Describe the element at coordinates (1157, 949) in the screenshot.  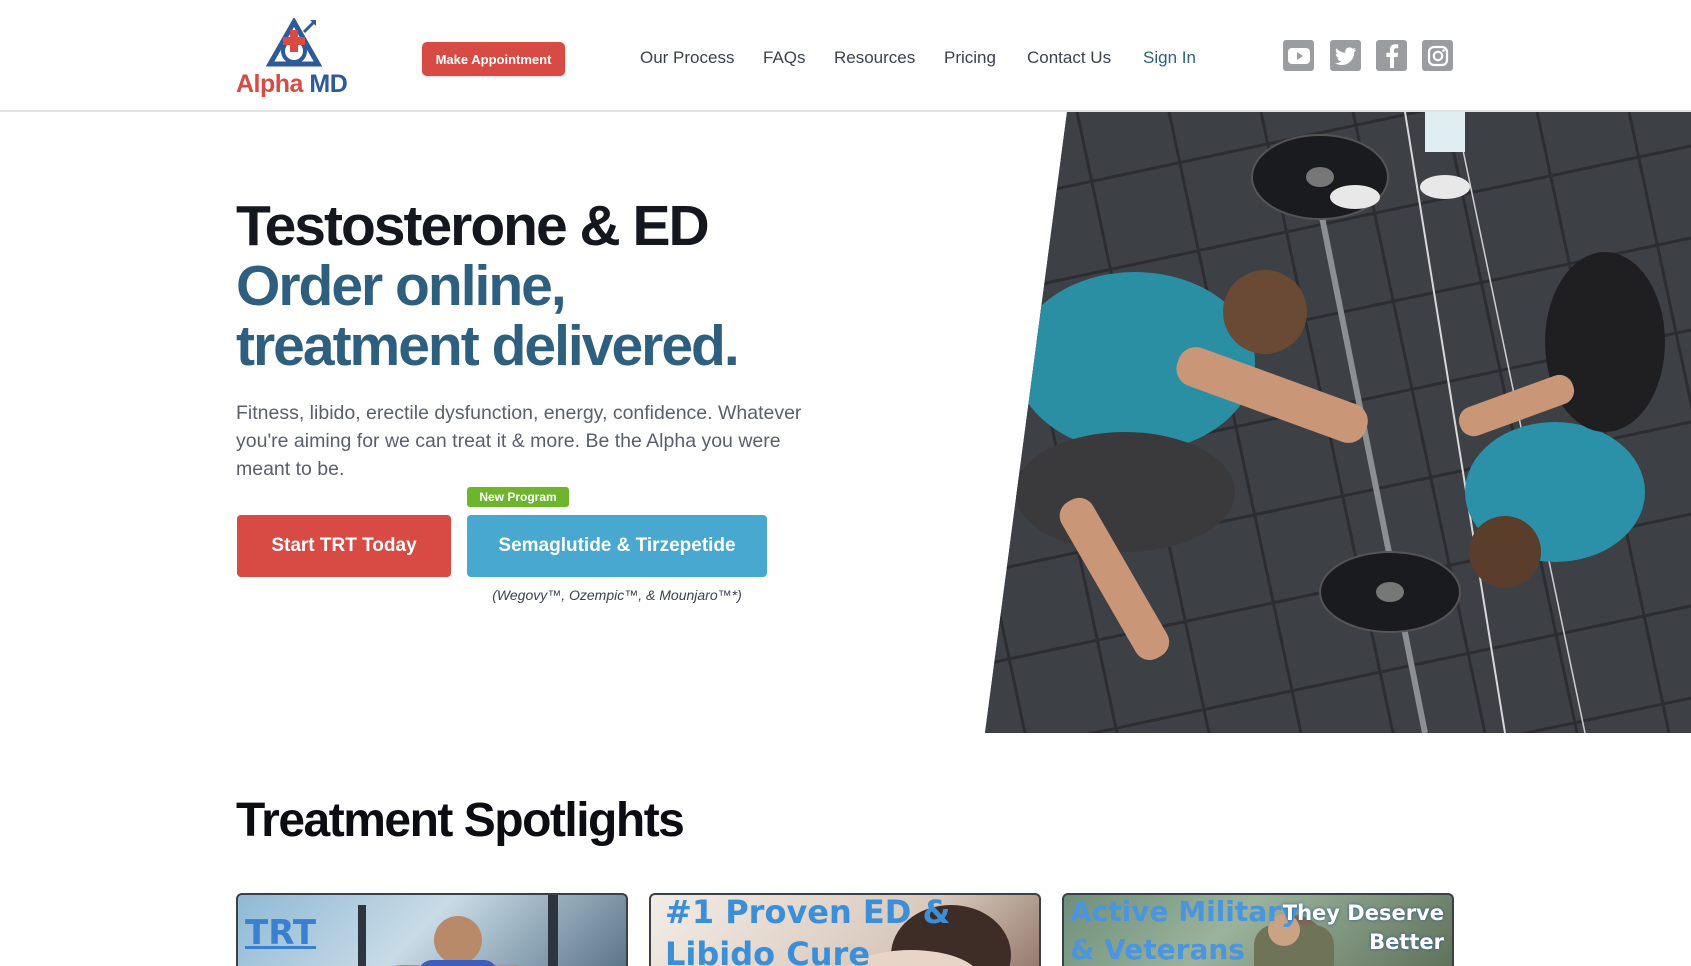
I see `spotlight-card-military-line2: & Veterans` at that location.